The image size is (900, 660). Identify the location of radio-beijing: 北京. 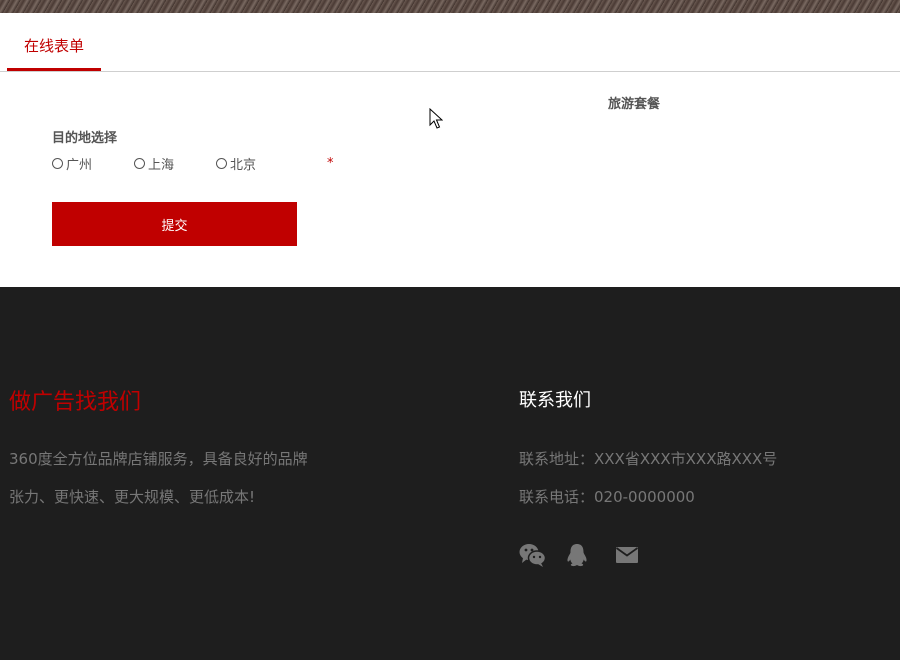
(236, 163).